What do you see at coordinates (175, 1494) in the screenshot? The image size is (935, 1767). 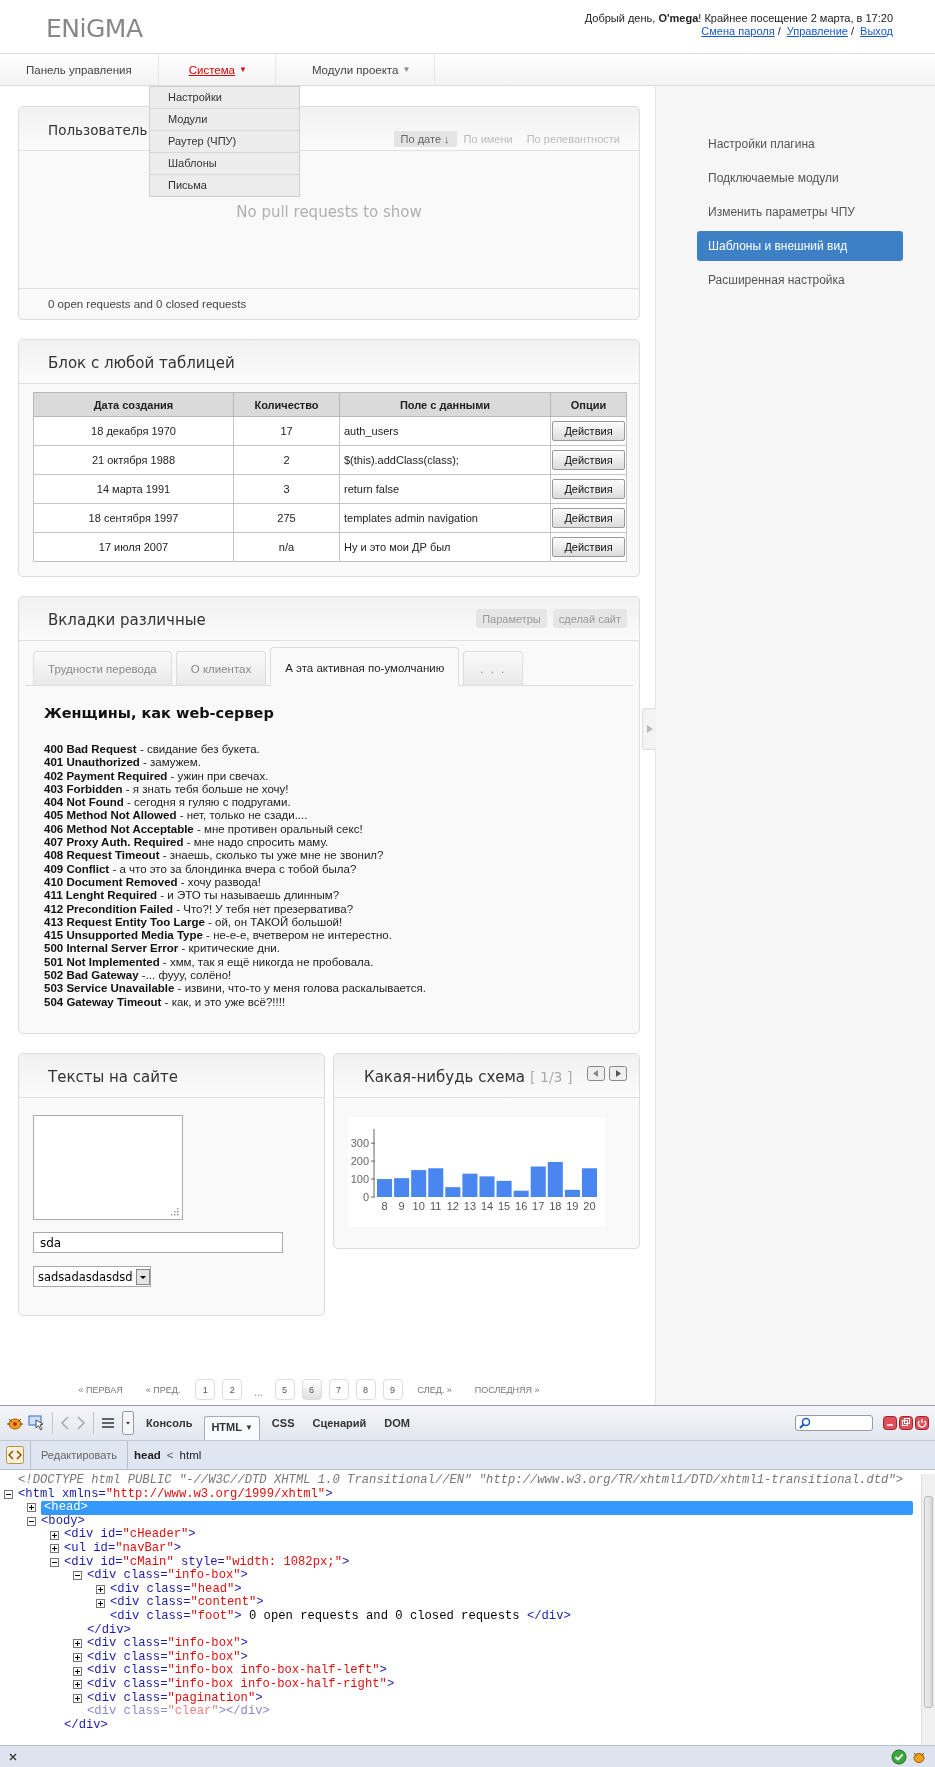 I see `code-line: <html xmlns="http://www.w3.org/1999/xhtml">` at bounding box center [175, 1494].